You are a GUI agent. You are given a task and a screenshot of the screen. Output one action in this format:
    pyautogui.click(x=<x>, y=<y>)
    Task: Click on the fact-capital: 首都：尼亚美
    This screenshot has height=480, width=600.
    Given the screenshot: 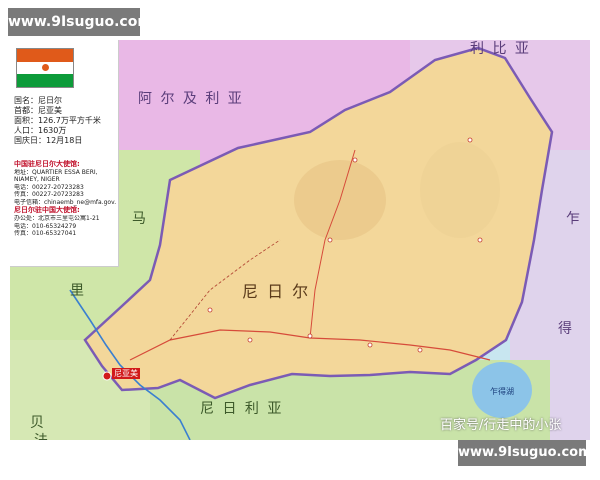 What is the action you would take?
    pyautogui.click(x=38, y=110)
    